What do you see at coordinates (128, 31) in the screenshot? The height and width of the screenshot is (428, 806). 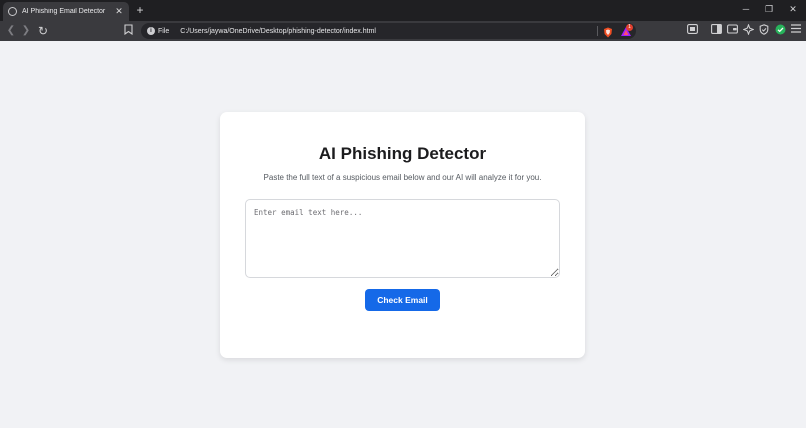 I see `bookmark-icon` at bounding box center [128, 31].